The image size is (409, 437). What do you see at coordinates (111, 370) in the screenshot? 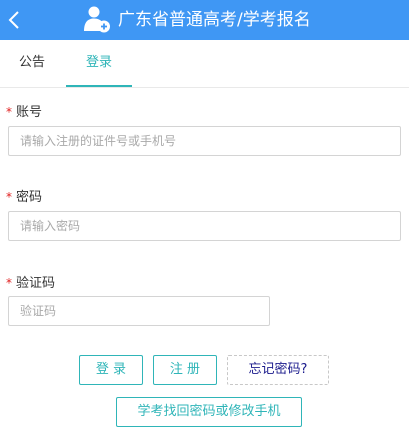
I see `login-button: 登 录` at bounding box center [111, 370].